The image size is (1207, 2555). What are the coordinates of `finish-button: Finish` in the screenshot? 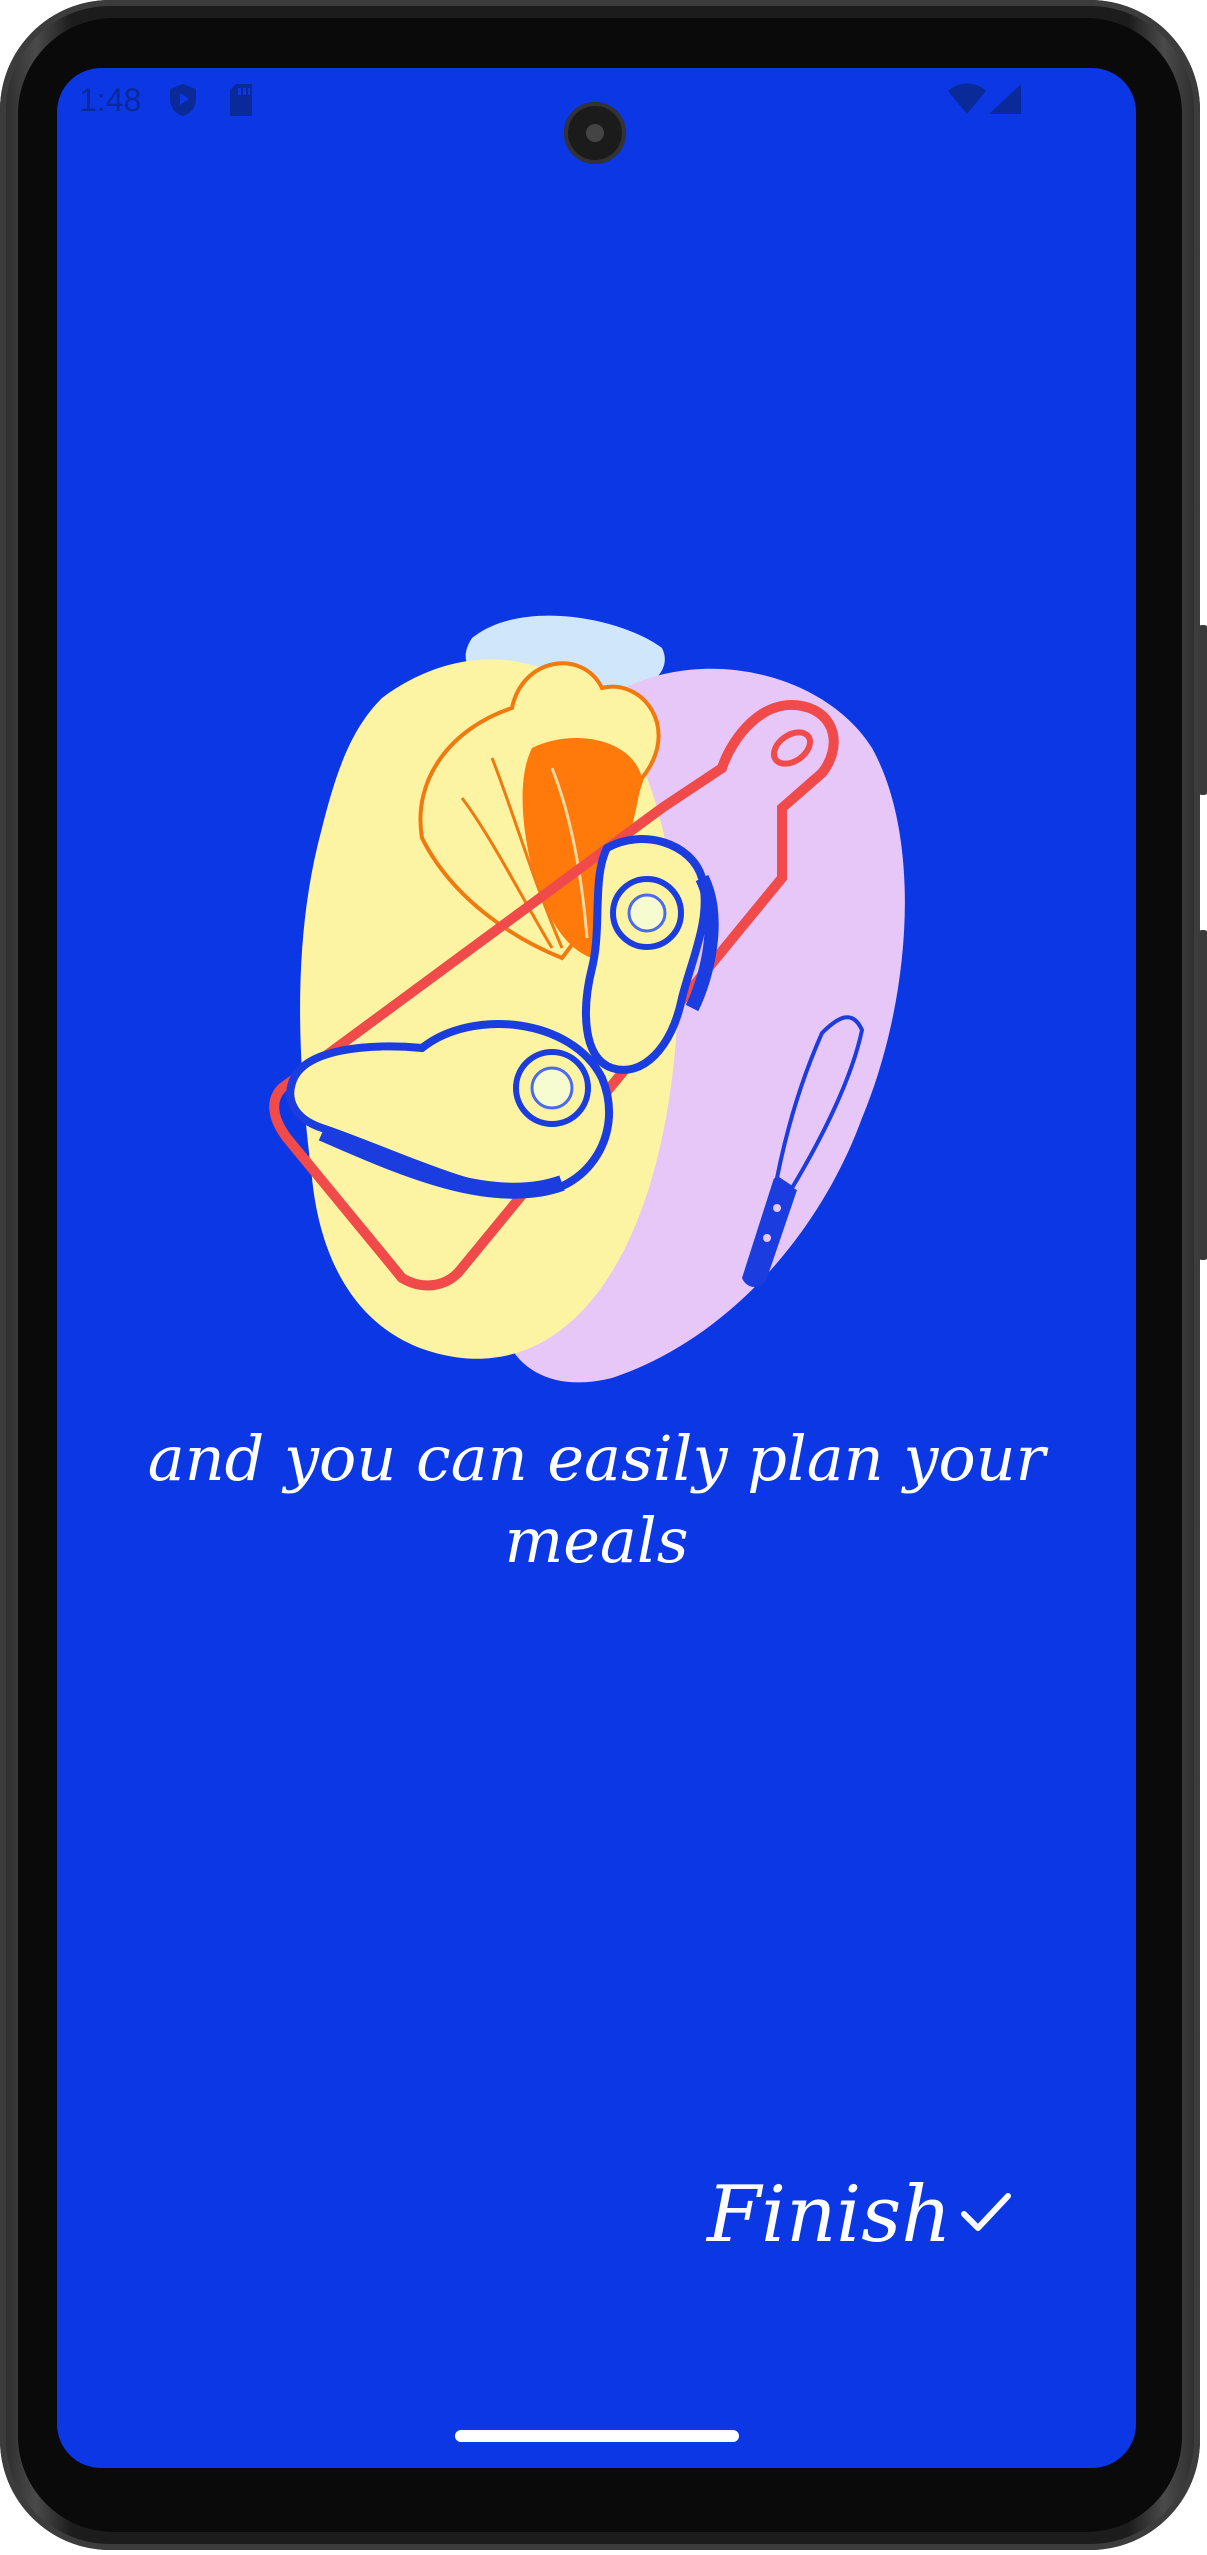 It's located at (859, 2215).